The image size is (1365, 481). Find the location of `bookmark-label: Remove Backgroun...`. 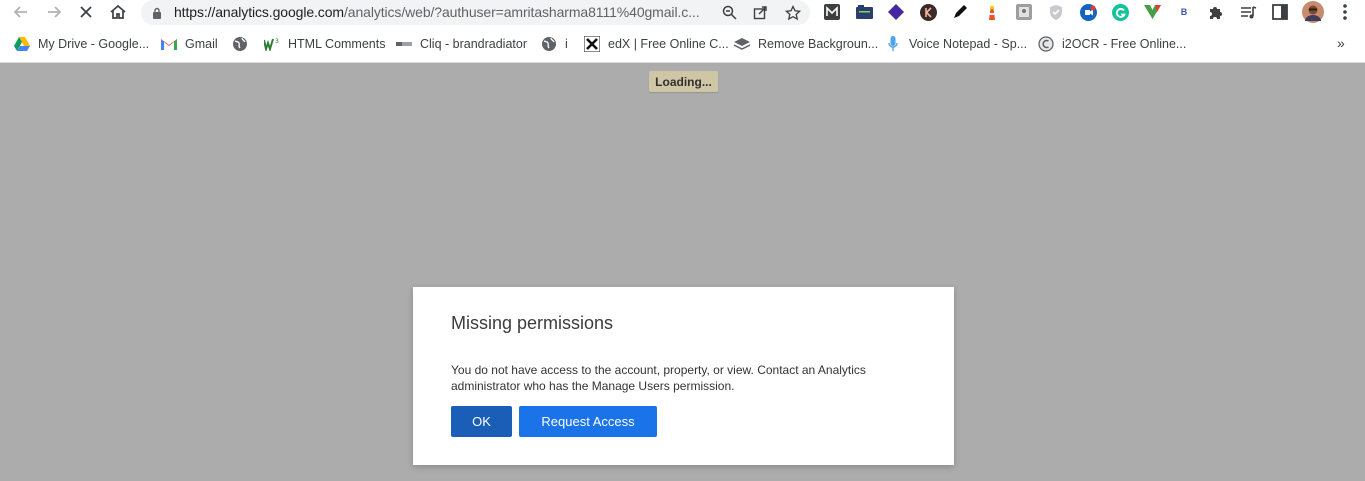

bookmark-label: Remove Backgroun... is located at coordinates (818, 44).